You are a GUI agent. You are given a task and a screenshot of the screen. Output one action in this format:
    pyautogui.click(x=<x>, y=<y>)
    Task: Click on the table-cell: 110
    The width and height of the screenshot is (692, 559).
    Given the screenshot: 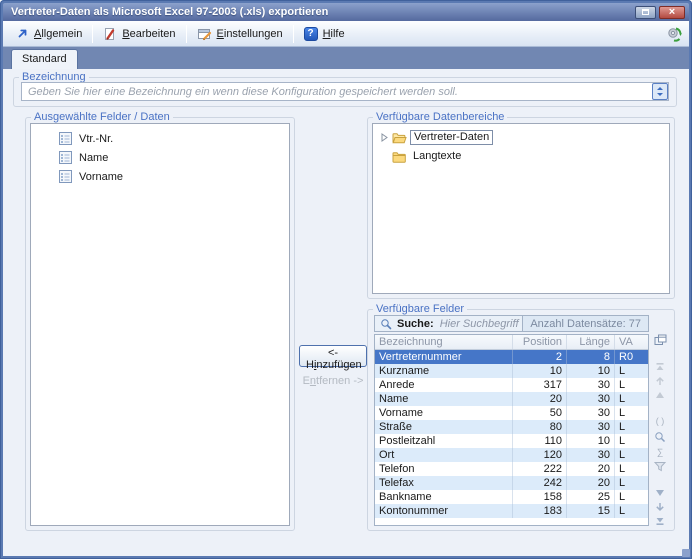 What is the action you would take?
    pyautogui.click(x=539, y=441)
    